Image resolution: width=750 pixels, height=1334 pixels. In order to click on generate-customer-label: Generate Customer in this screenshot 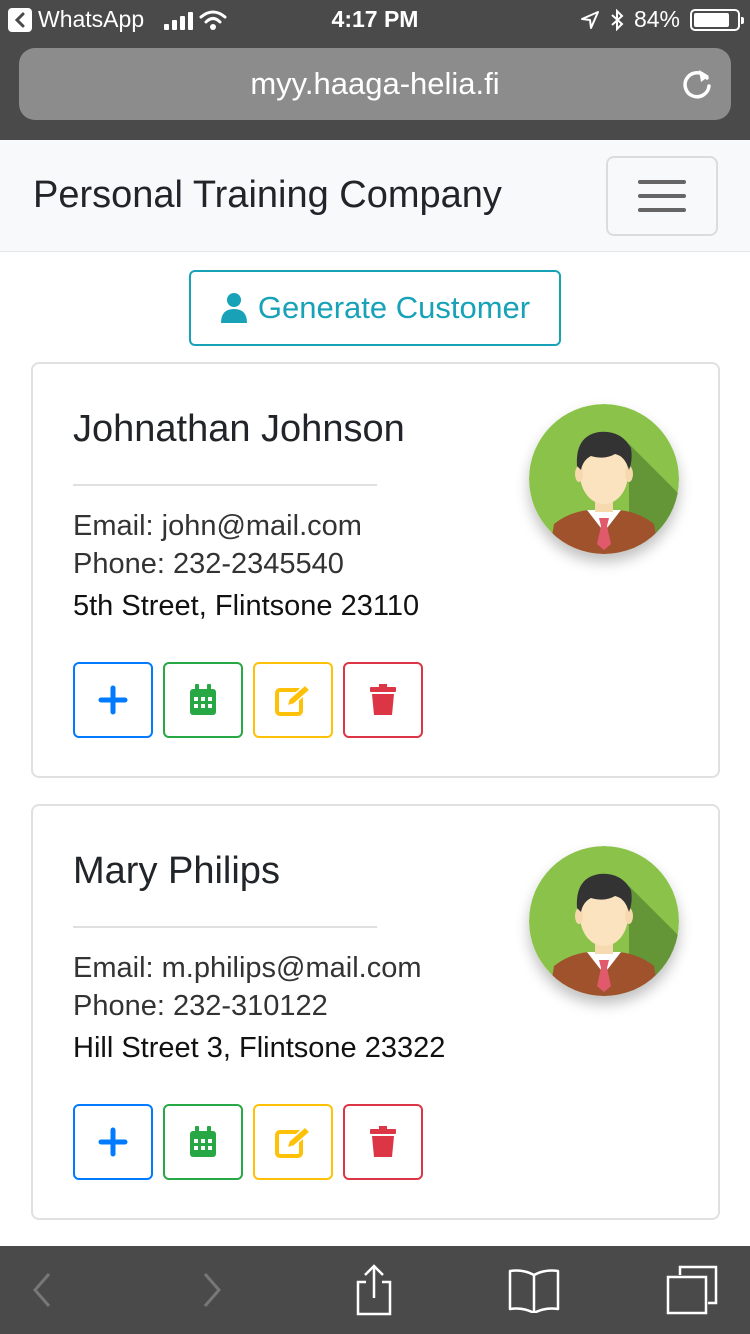, I will do `click(394, 307)`.